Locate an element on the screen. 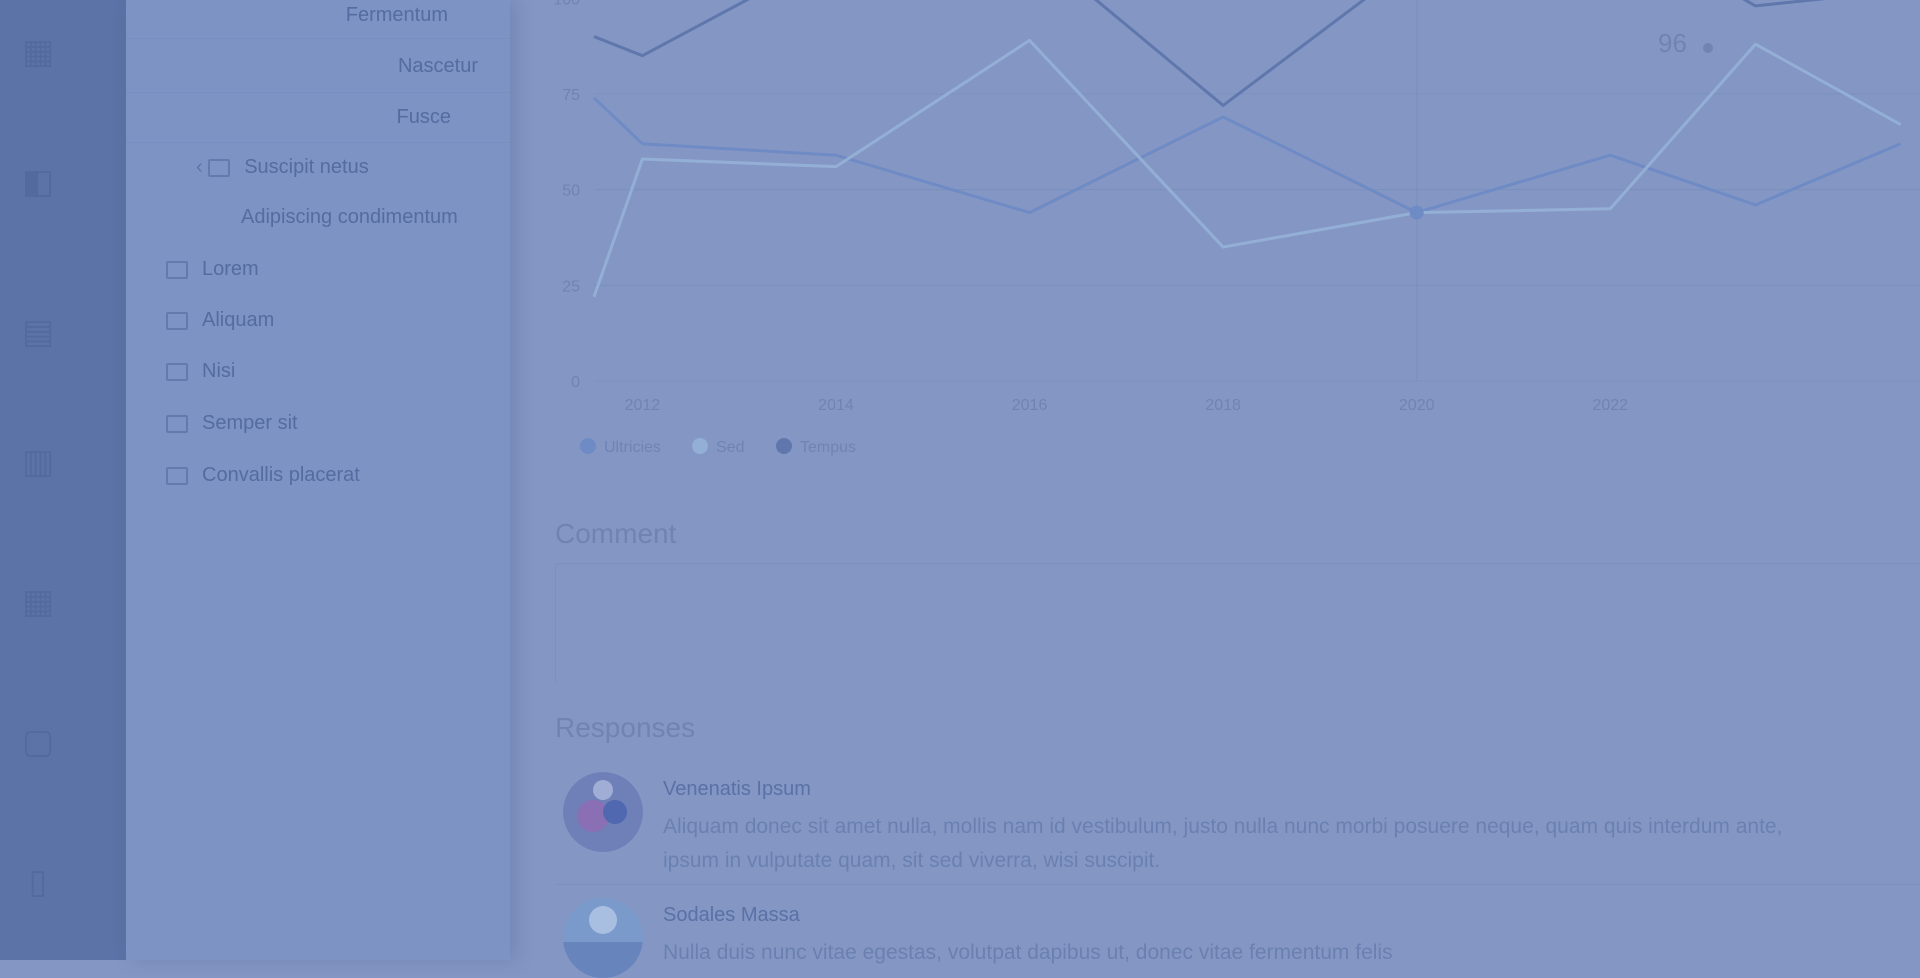 The width and height of the screenshot is (1920, 978). comment-input is located at coordinates (1237, 623).